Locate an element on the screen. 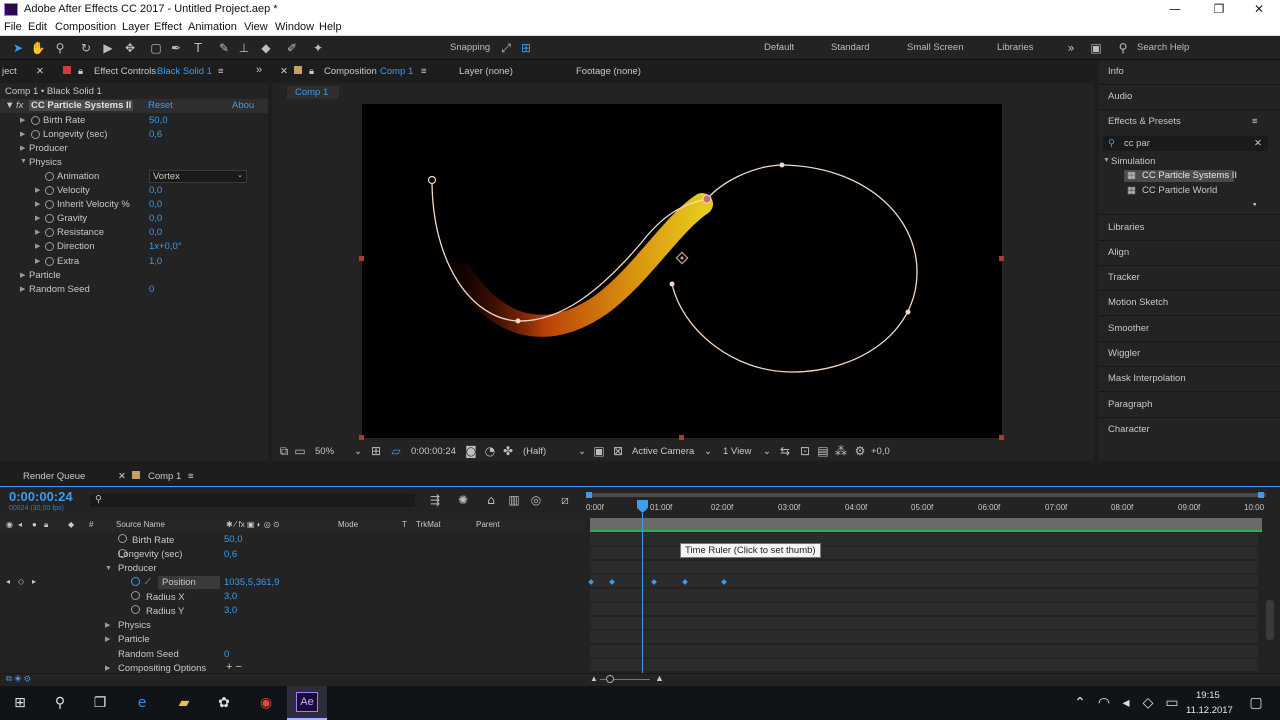 The width and height of the screenshot is (1280, 720). anchor-point-icon is located at coordinates (682, 258).